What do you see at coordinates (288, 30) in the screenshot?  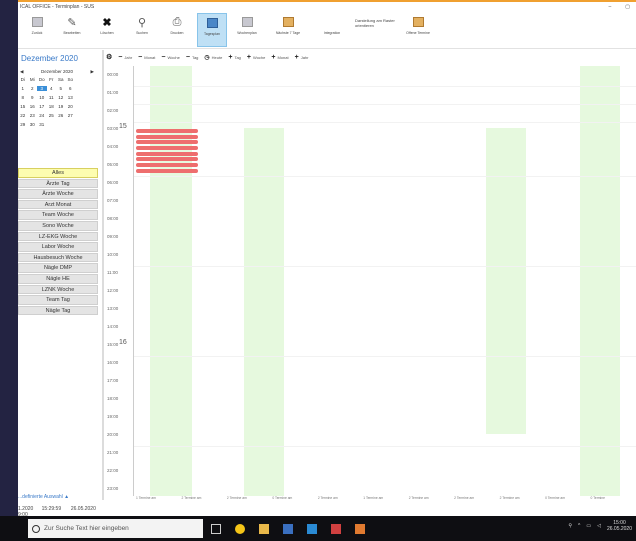 I see `next-7-days-button: Nächste 7 Tage` at bounding box center [288, 30].